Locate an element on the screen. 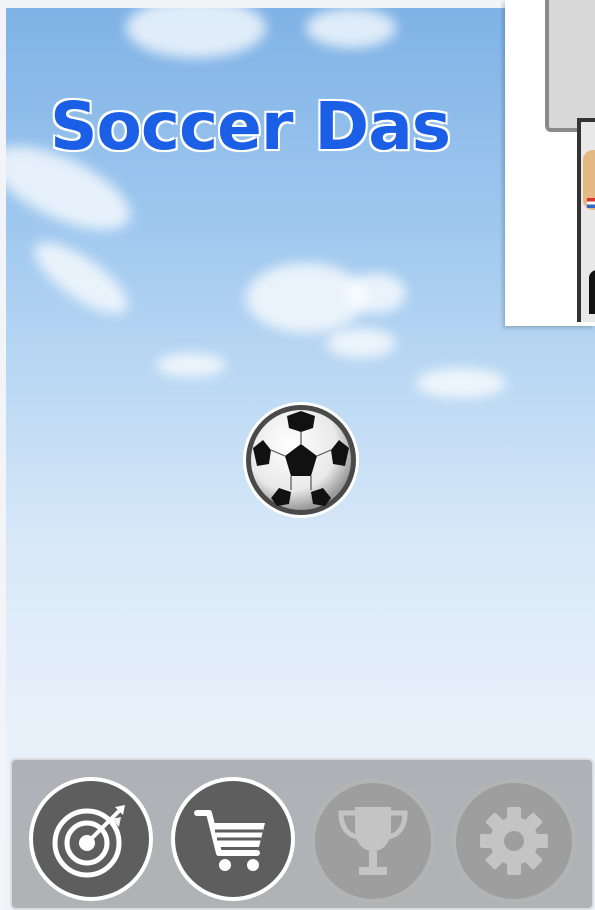  ad-frame is located at coordinates (570, 66).